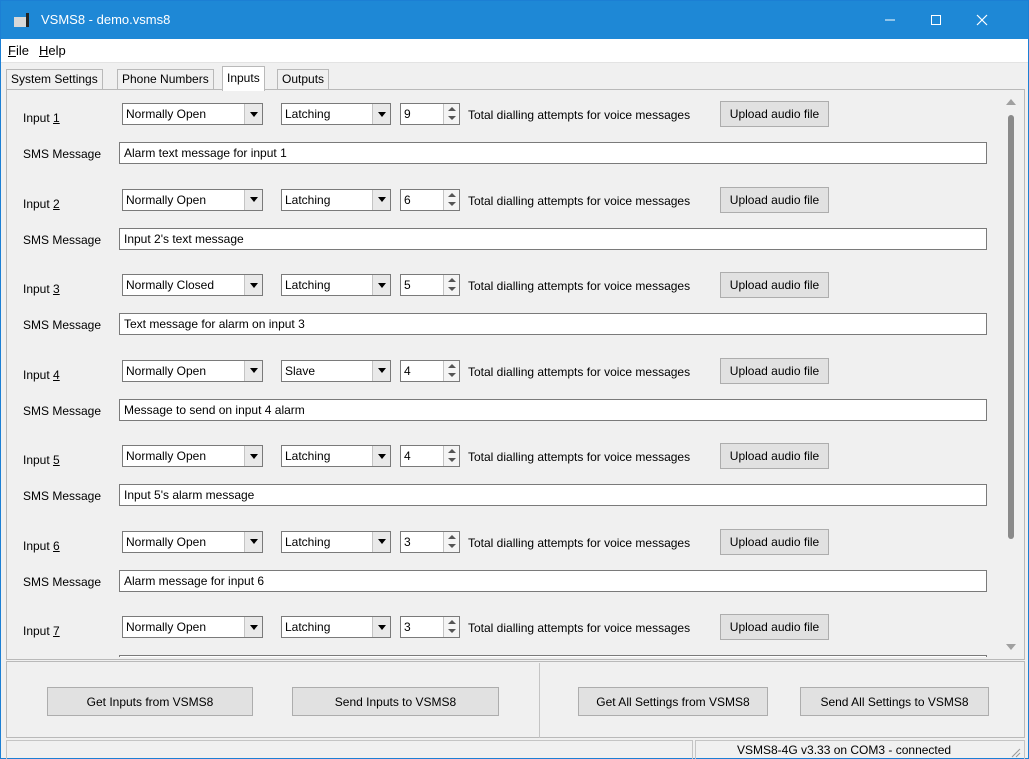 This screenshot has height=759, width=1029. I want to click on get-all-settings-button: Get All Settings from VSMS8, so click(673, 701).